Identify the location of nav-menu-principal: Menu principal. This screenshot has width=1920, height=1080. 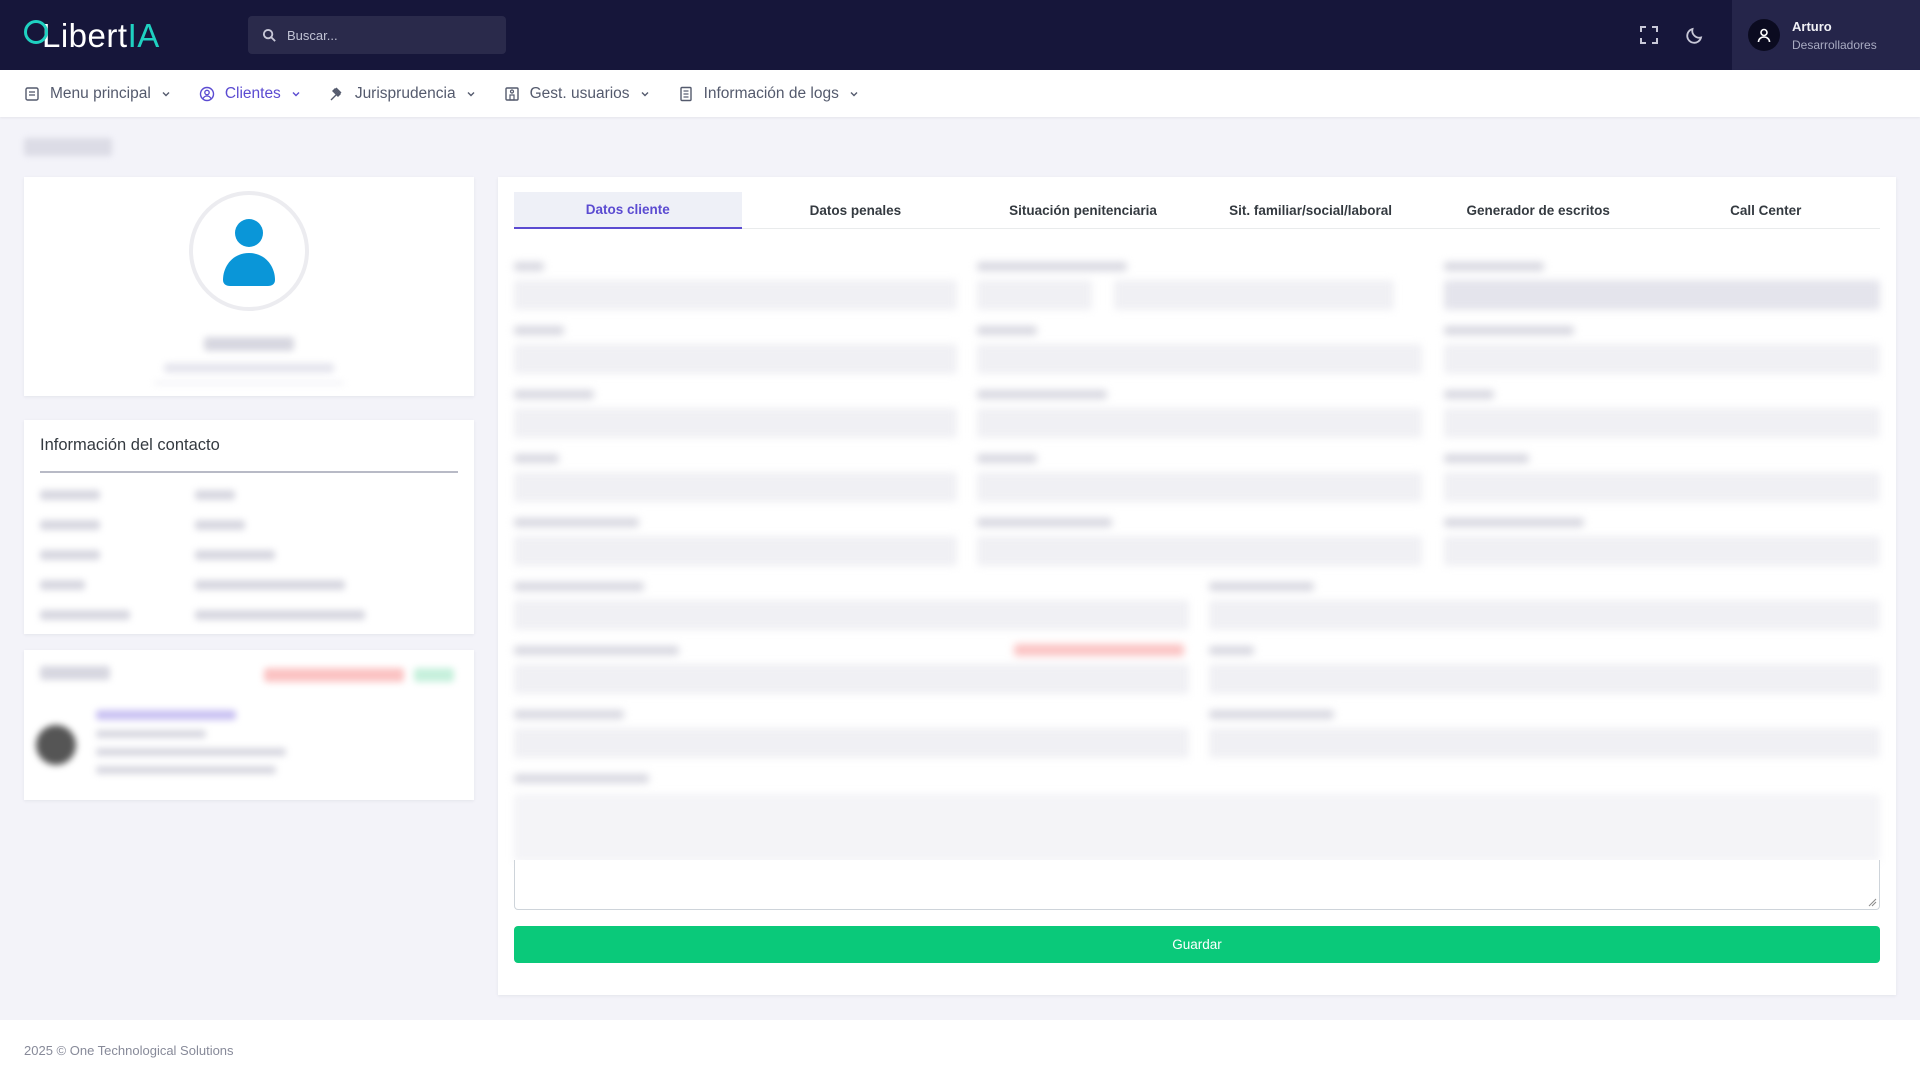
(97, 93).